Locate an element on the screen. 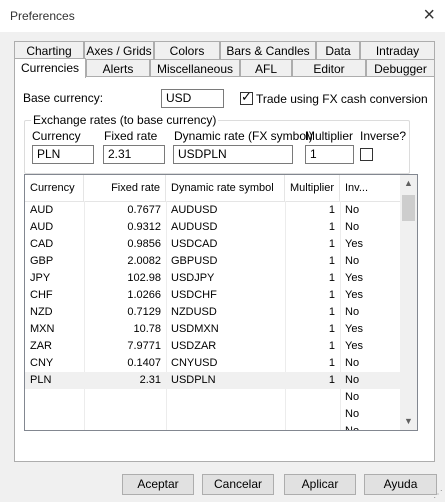 The height and width of the screenshot is (502, 445). fixed-rate-label: Fixed rate is located at coordinates (131, 136).